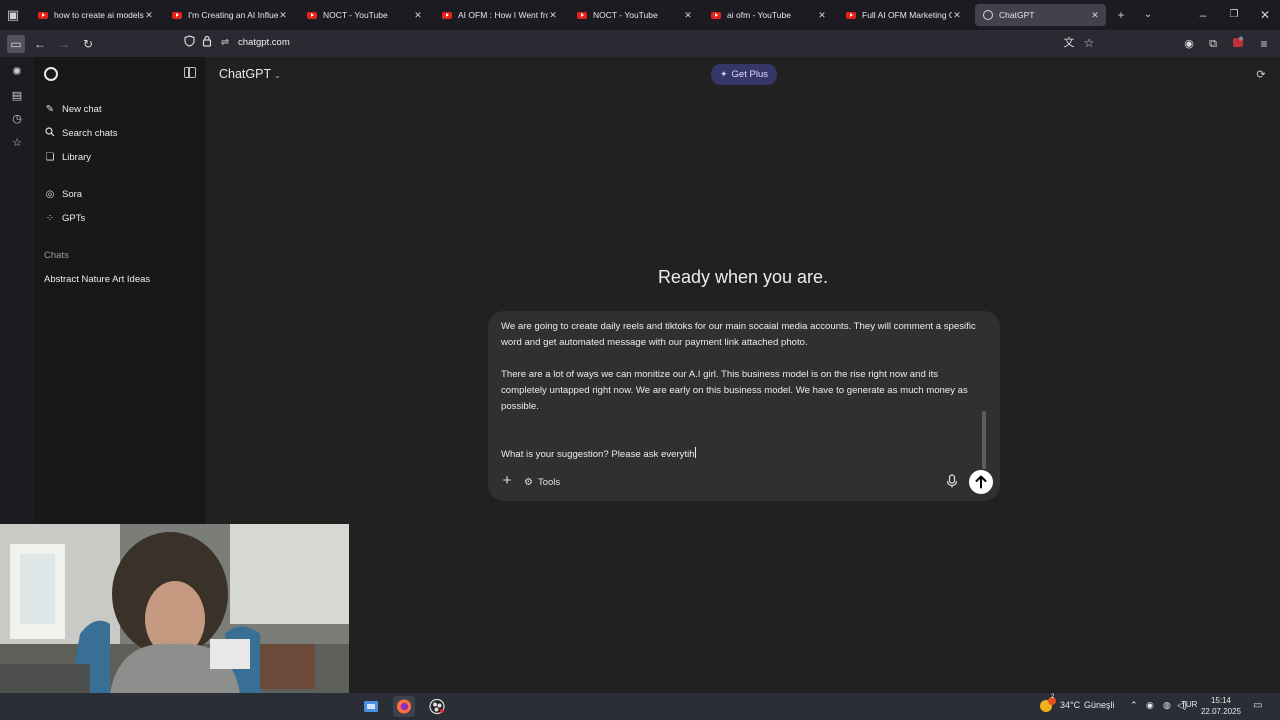 The width and height of the screenshot is (1280, 720). I want to click on list-all-tabs-icon: ⌄, so click(1148, 15).